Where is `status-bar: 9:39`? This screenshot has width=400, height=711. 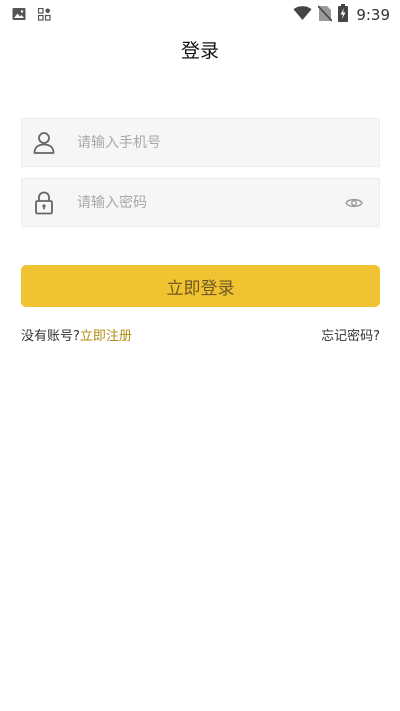
status-bar: 9:39 is located at coordinates (200, 13).